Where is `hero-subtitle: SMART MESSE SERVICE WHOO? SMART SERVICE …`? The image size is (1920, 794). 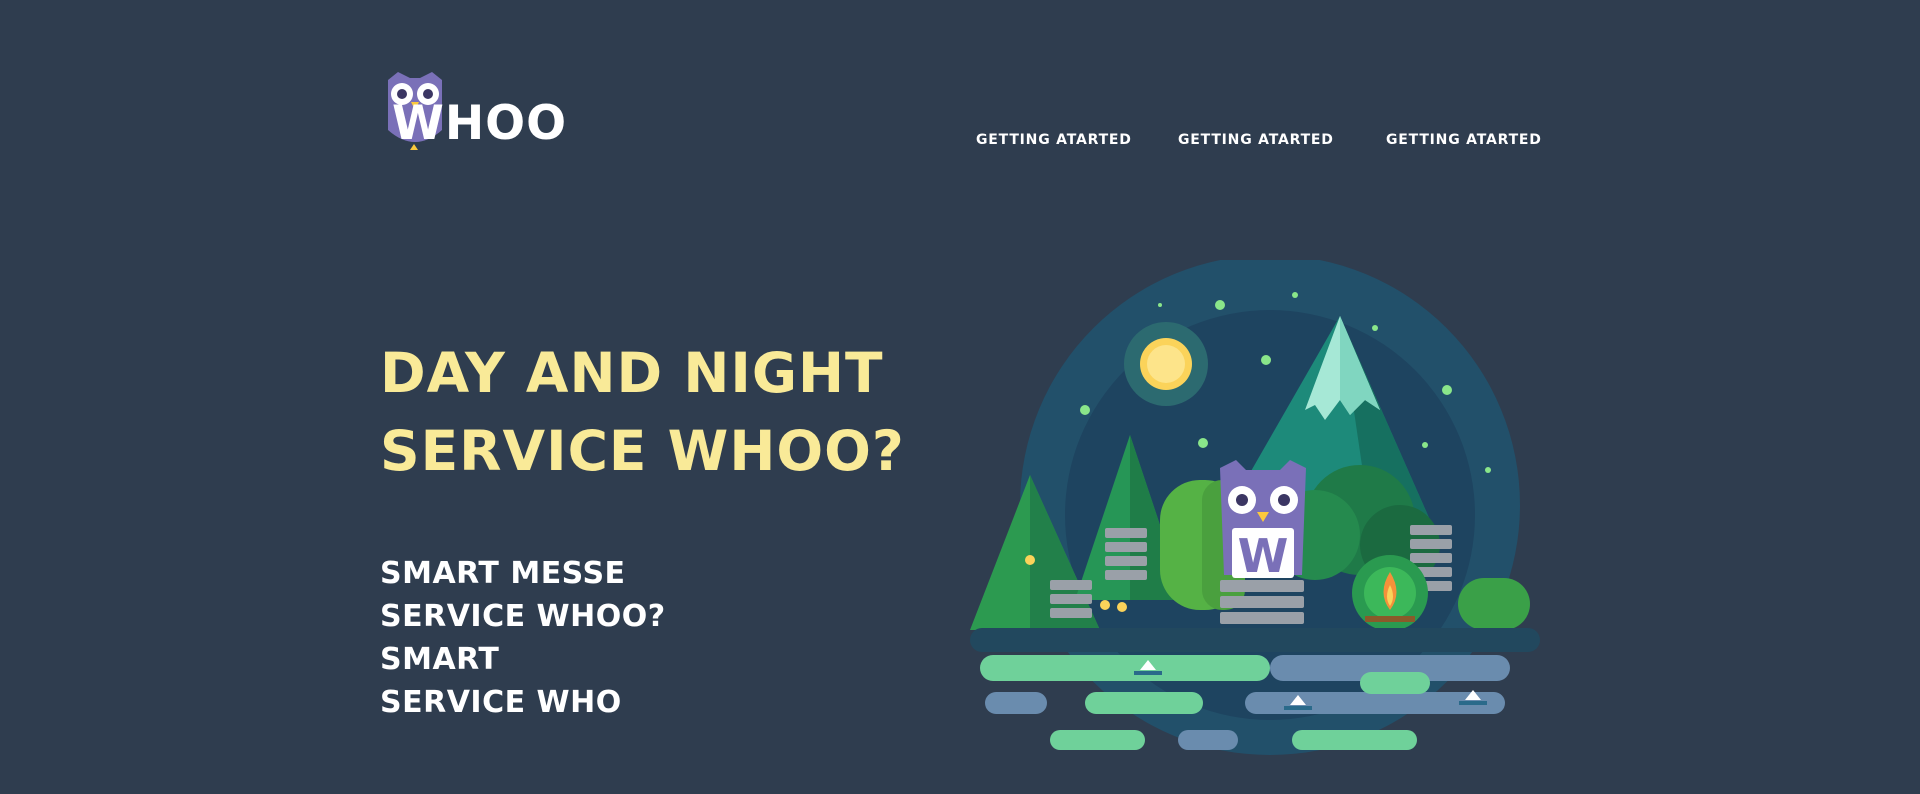 hero-subtitle: SMART MESSE SERVICE WHOO? SMART SERVICE … is located at coordinates (523, 638).